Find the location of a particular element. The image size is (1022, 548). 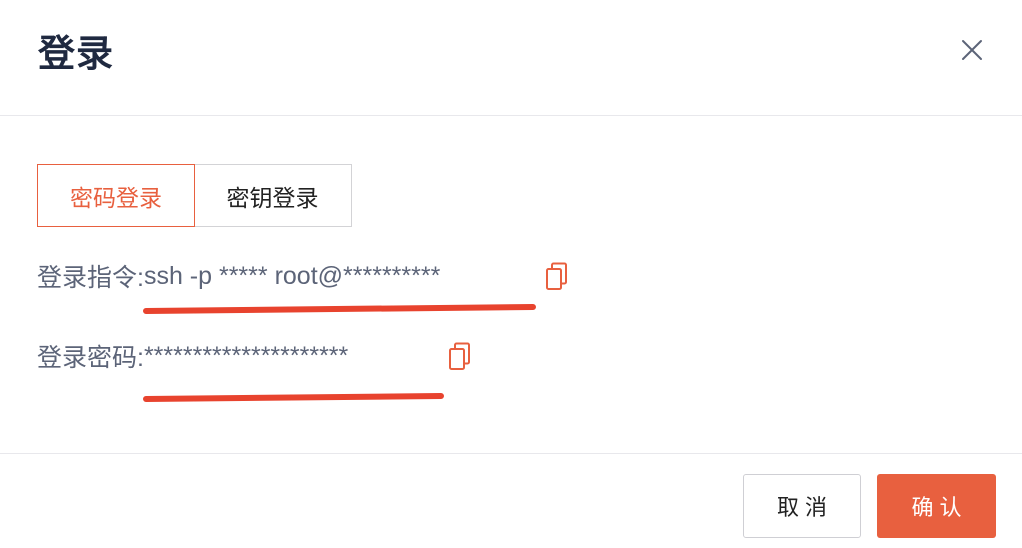

copy-password-button is located at coordinates (459, 356).